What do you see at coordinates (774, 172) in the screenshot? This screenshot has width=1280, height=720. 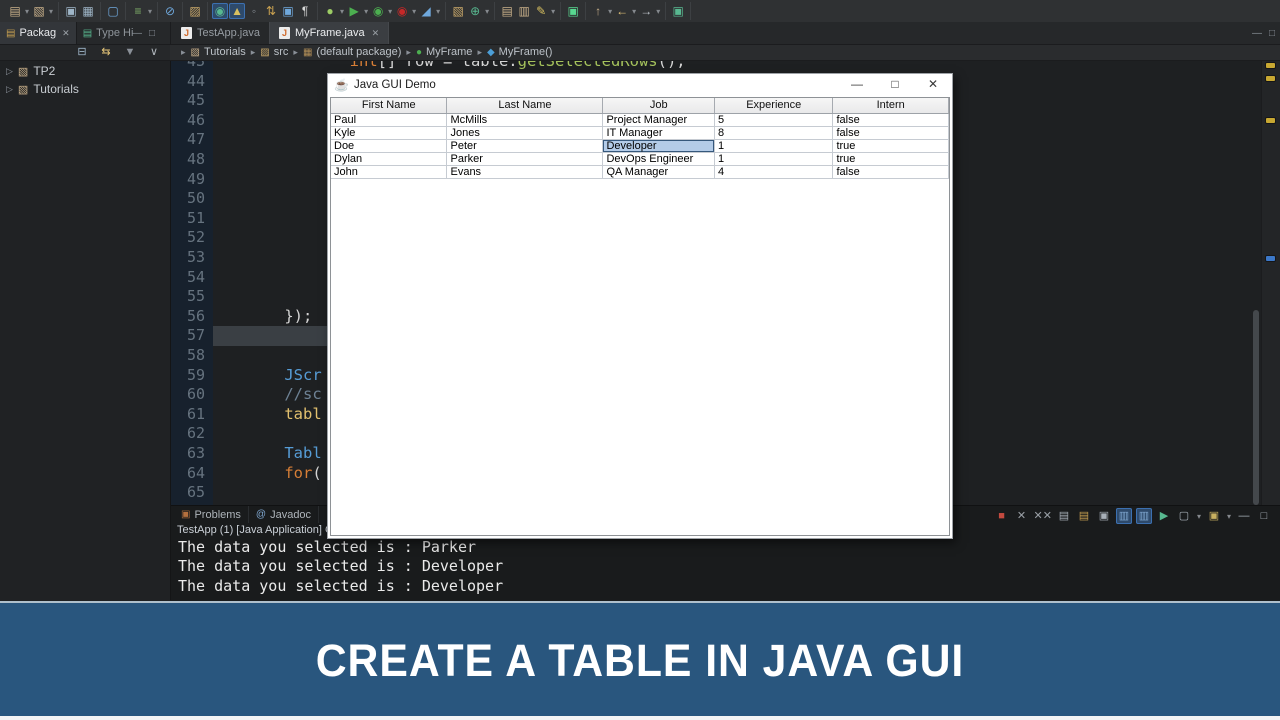 I see `table-cell: 4` at bounding box center [774, 172].